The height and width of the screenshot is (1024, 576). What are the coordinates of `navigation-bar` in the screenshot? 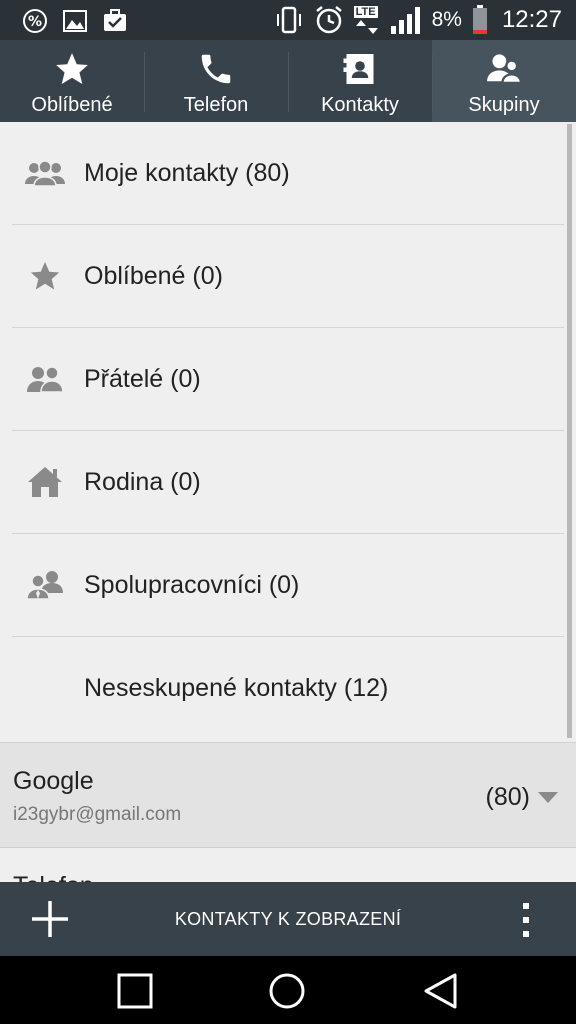 It's located at (288, 990).